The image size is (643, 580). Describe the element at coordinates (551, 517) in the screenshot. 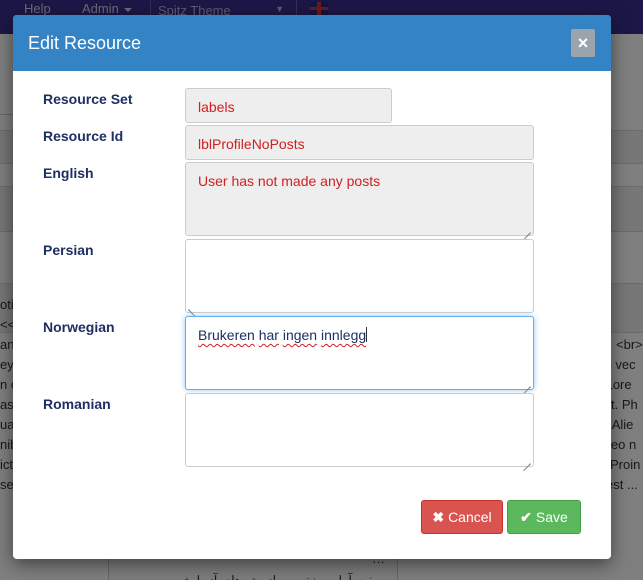

I see `save-button-label: Save` at that location.